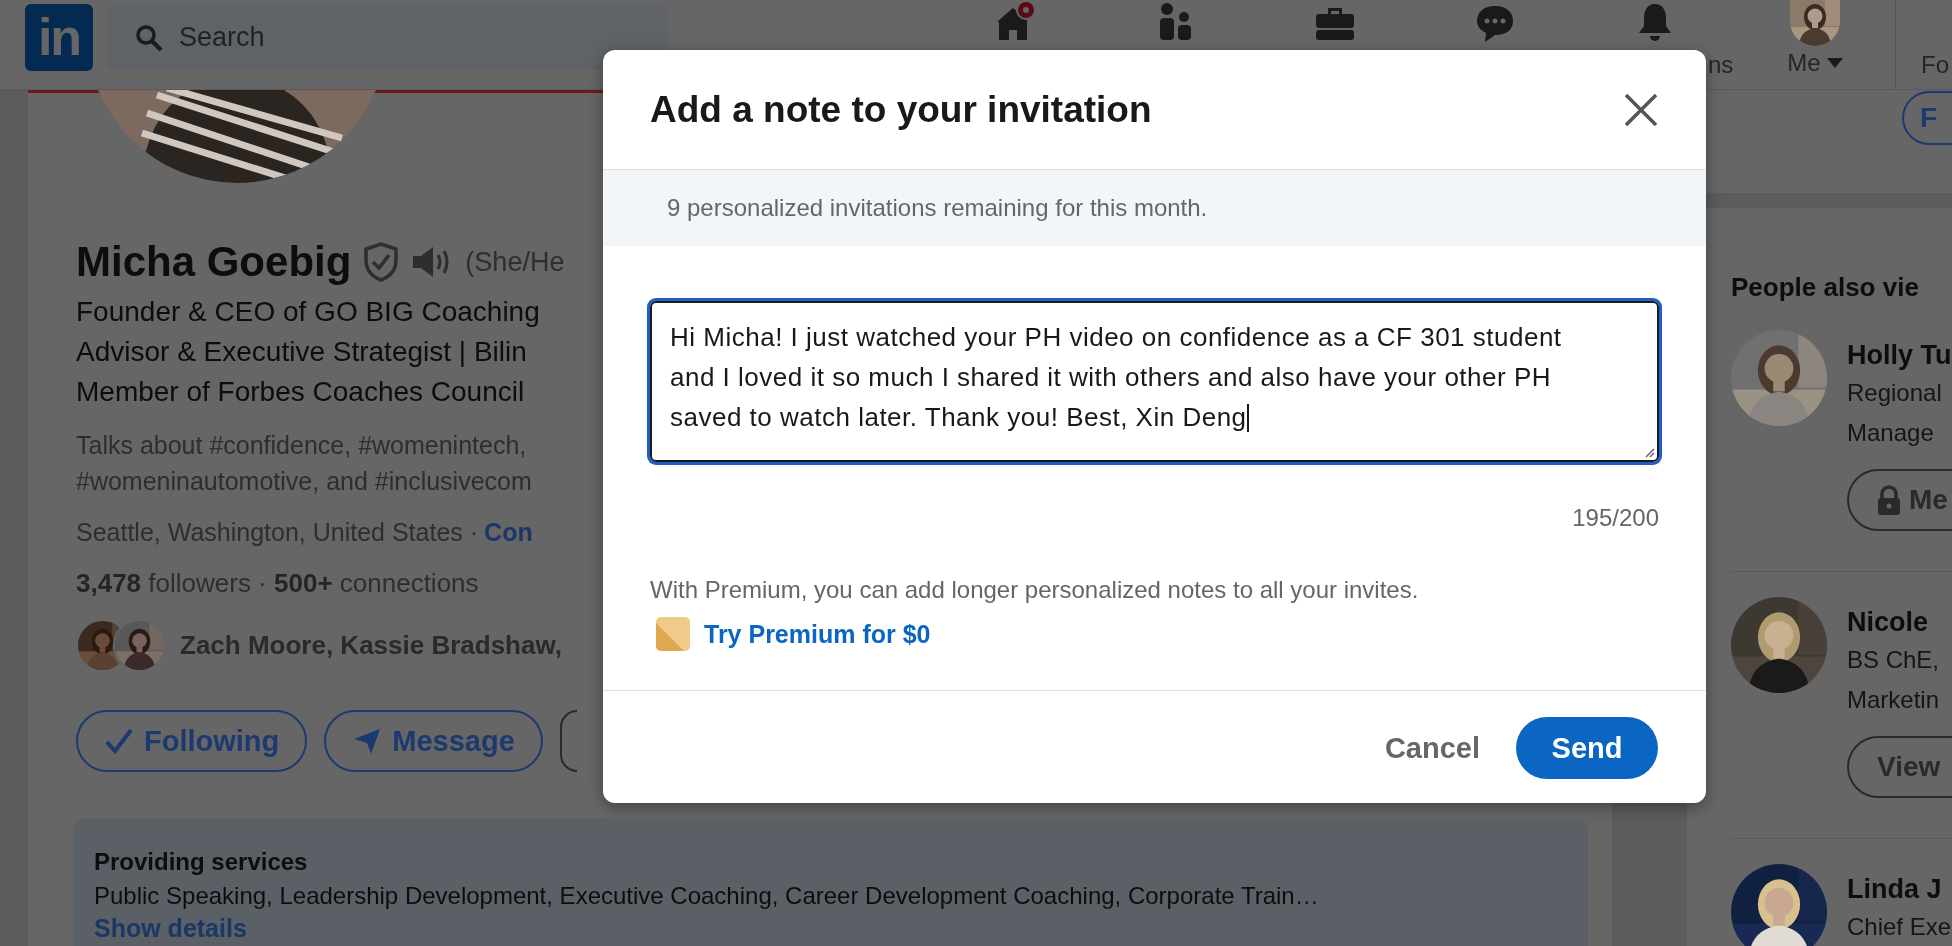  I want to click on premium-message: With Premium, you can add longer personalized notes to all your invites., so click(1035, 590).